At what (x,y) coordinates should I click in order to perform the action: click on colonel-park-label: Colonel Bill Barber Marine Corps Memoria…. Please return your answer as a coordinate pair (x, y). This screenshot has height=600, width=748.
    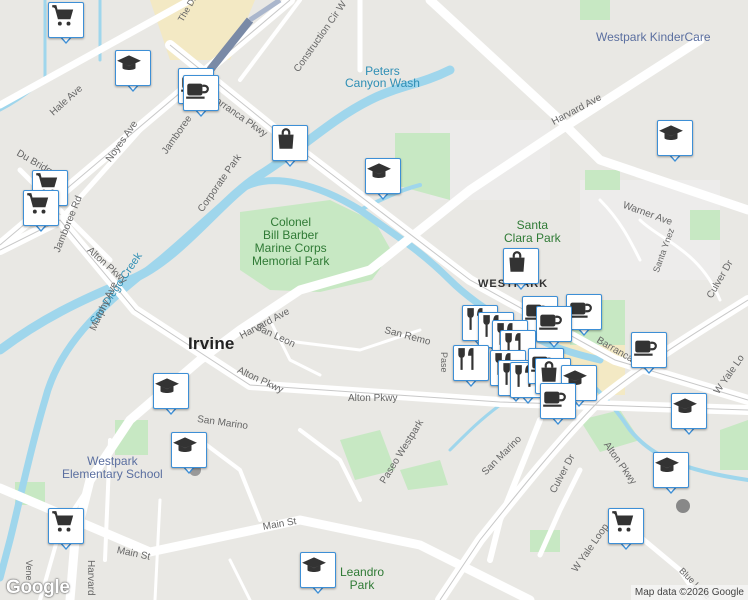
    Looking at the image, I should click on (291, 241).